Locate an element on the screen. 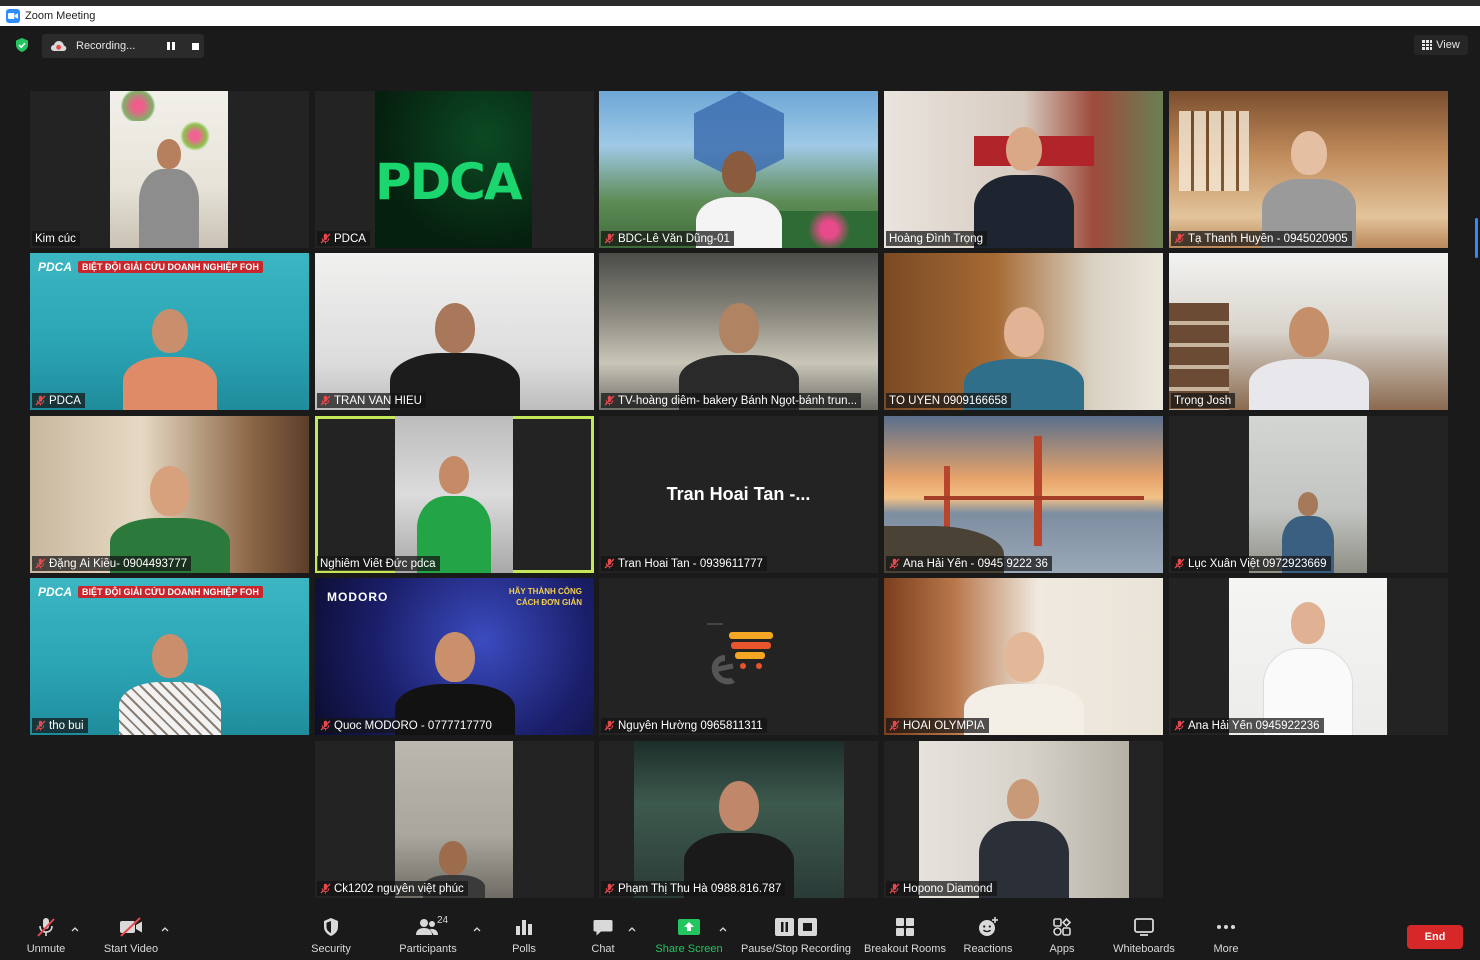 This screenshot has height=960, width=1480. pause-stop-recording-icon is located at coordinates (796, 927).